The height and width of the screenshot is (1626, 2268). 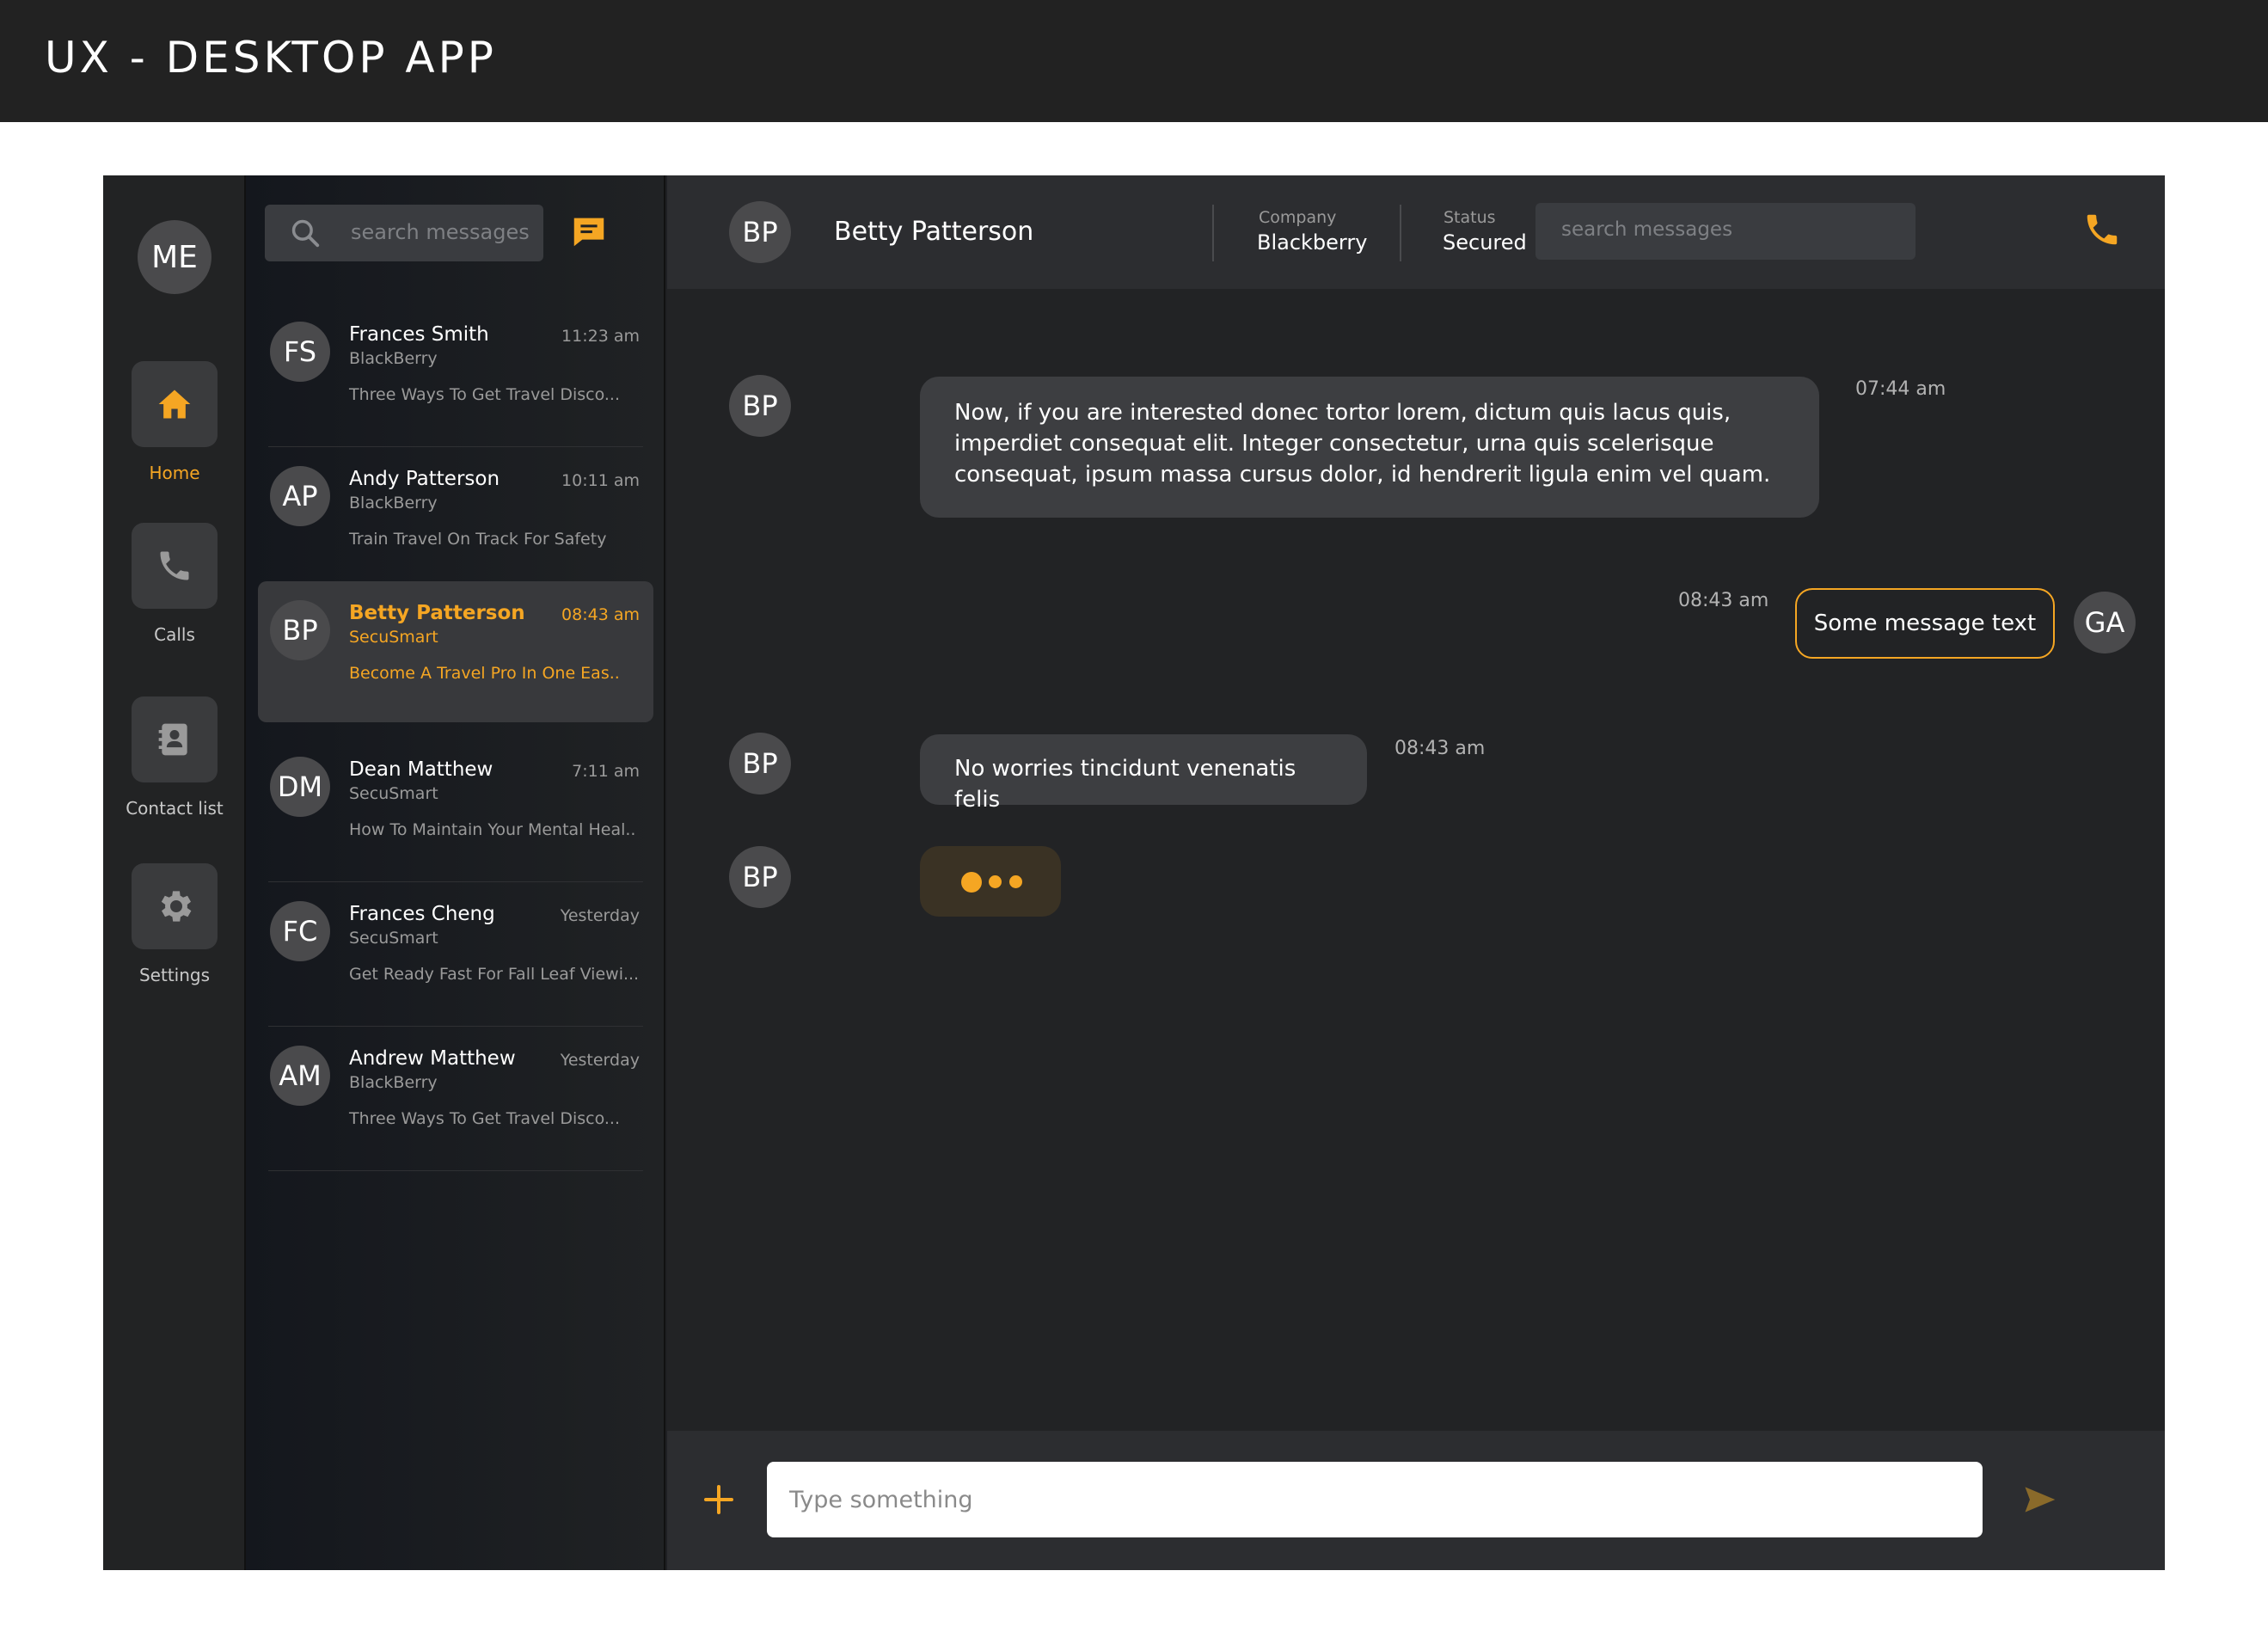 I want to click on nav-label-contact-list: Contact list, so click(x=175, y=808).